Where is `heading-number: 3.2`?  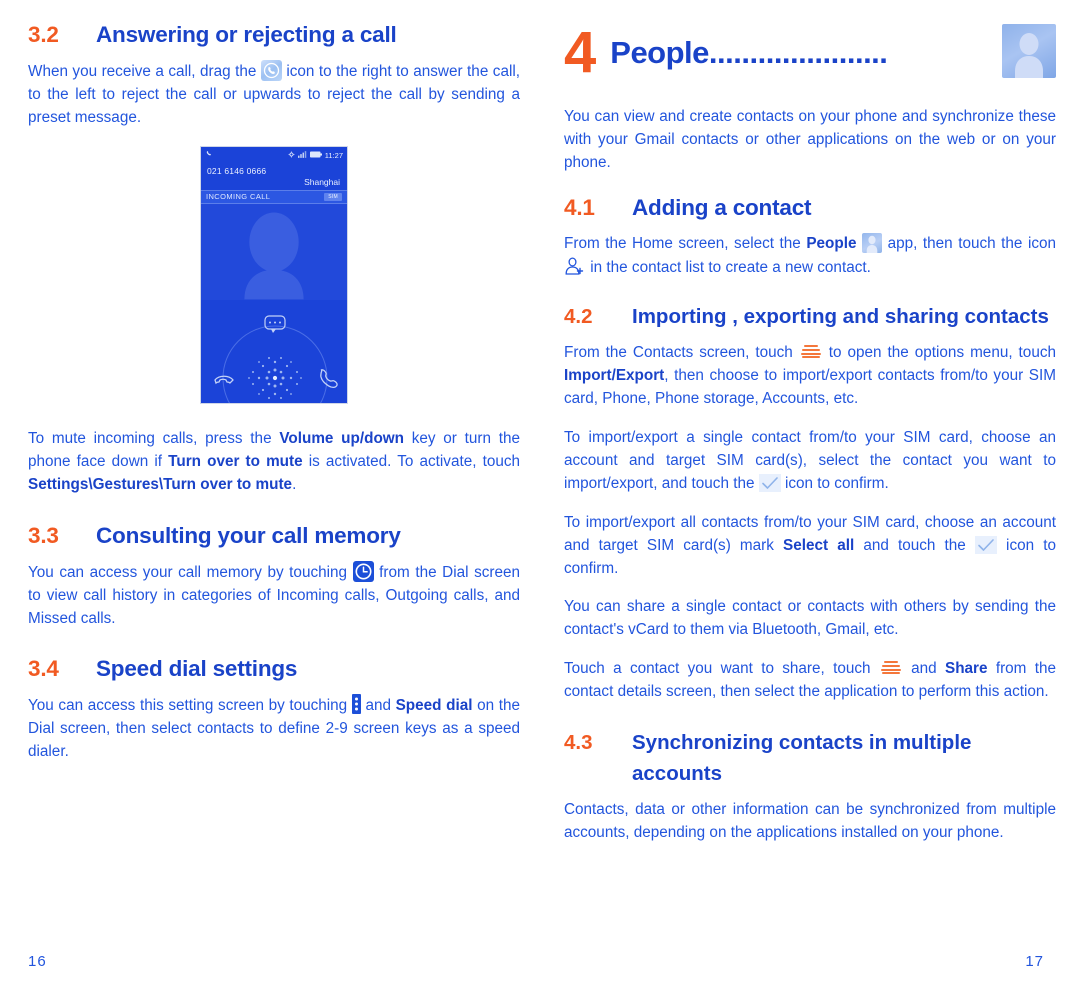 heading-number: 3.2 is located at coordinates (43, 34).